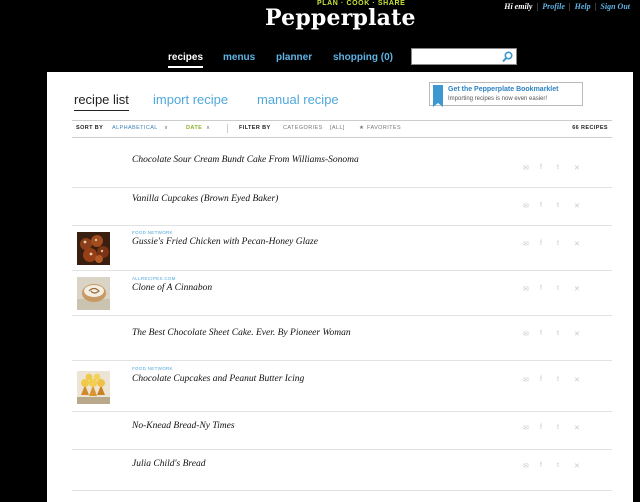 Image resolution: width=640 pixels, height=502 pixels. What do you see at coordinates (239, 57) in the screenshot?
I see `nav-menus: menus` at bounding box center [239, 57].